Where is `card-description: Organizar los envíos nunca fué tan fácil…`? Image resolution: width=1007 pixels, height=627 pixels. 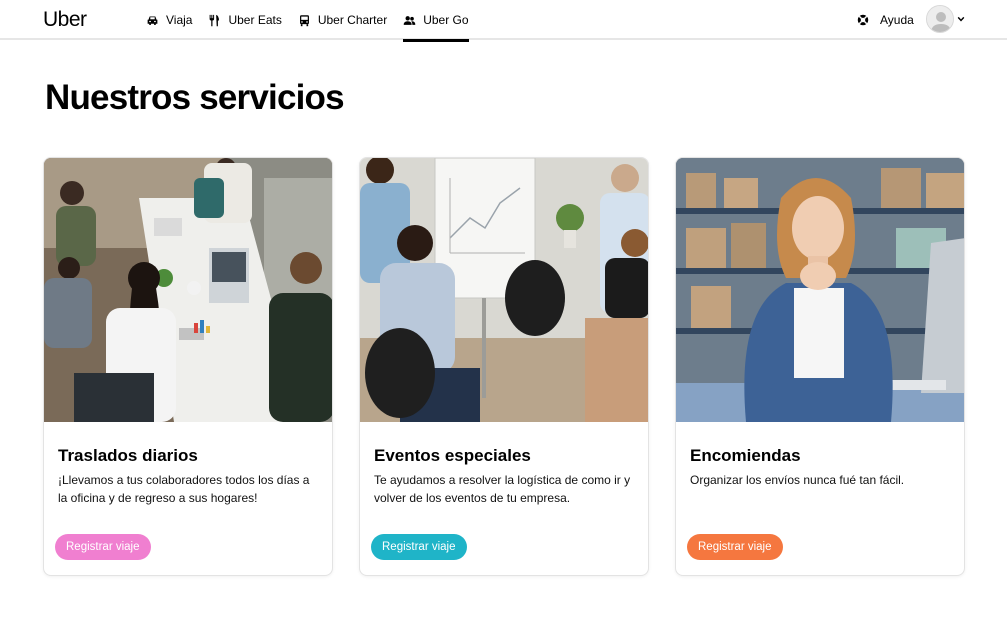
card-description: Organizar los envíos nunca fué tan fácil… is located at coordinates (797, 480).